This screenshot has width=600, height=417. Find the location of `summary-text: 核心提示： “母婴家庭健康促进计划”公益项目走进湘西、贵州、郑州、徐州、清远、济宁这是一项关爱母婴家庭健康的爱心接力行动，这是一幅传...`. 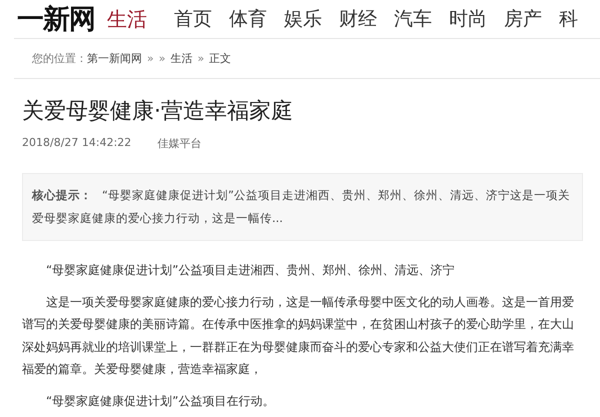

summary-text: 核心提示： “母婴家庭健康促进计划”公益项目走进湘西、贵州、郑州、徐州、清远、济宁这是一项关爱母婴家庭健康的爱心接力行动，这是一幅传... is located at coordinates (301, 207).